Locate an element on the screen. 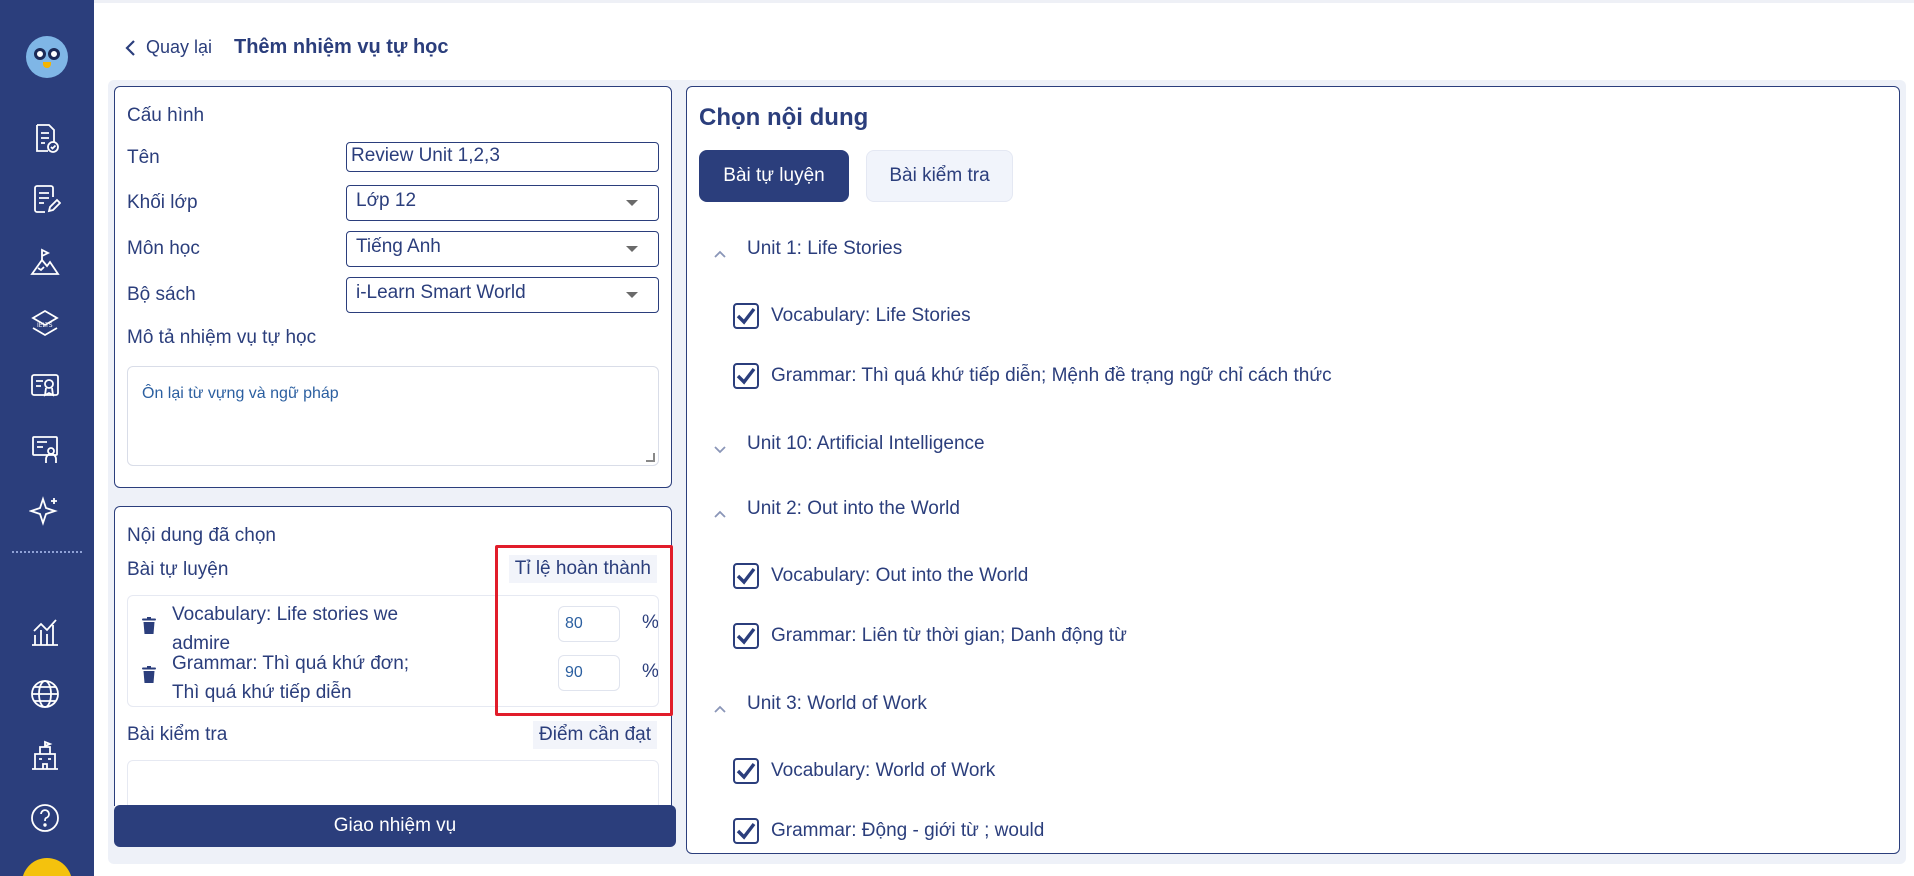 The width and height of the screenshot is (1914, 876). unit-header: Unit 10: Artificial Intelligence is located at coordinates (849, 444).